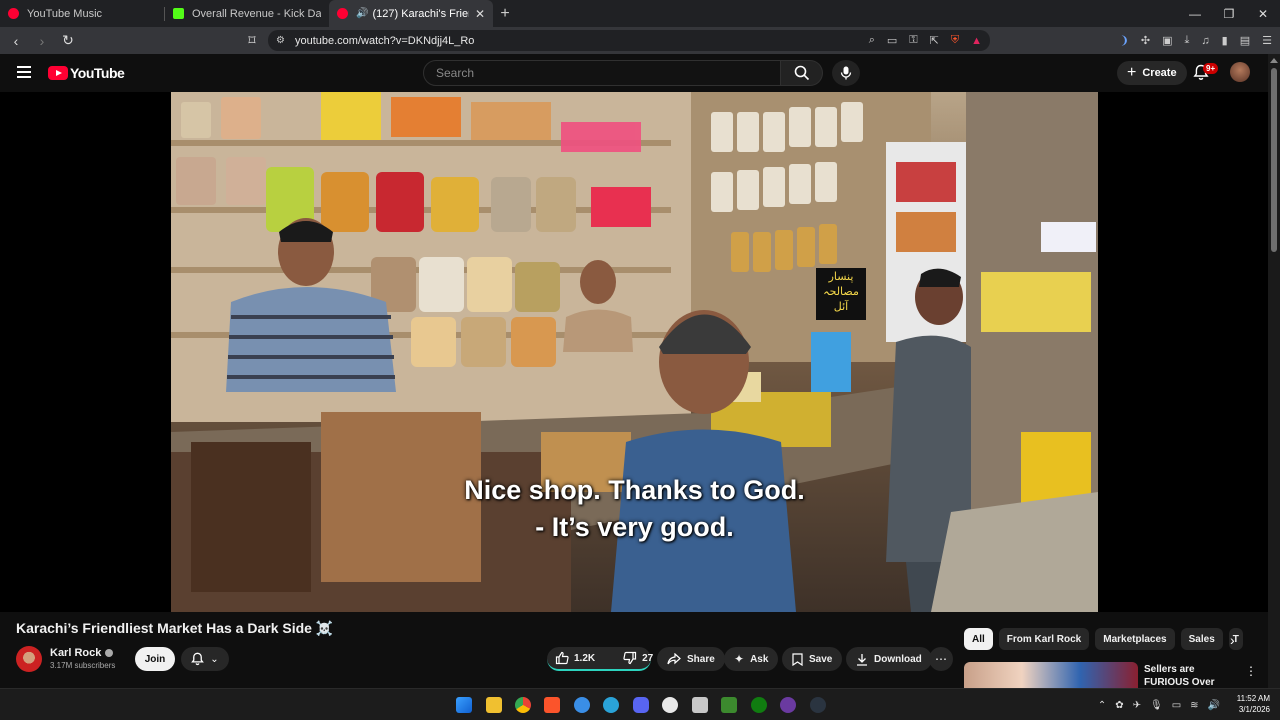 The width and height of the screenshot is (1280, 720). I want to click on wallet-icon: ▤, so click(1245, 40).